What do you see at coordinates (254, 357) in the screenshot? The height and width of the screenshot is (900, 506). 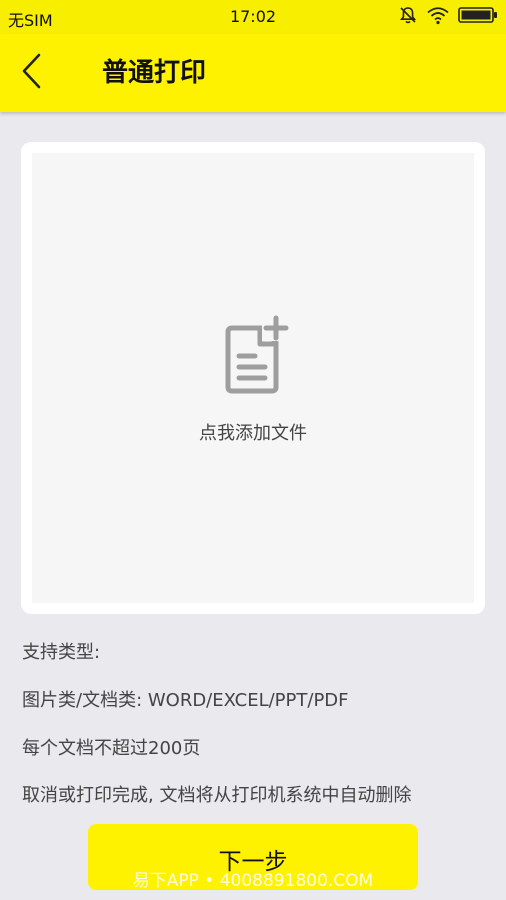 I see `add-document-icon` at bounding box center [254, 357].